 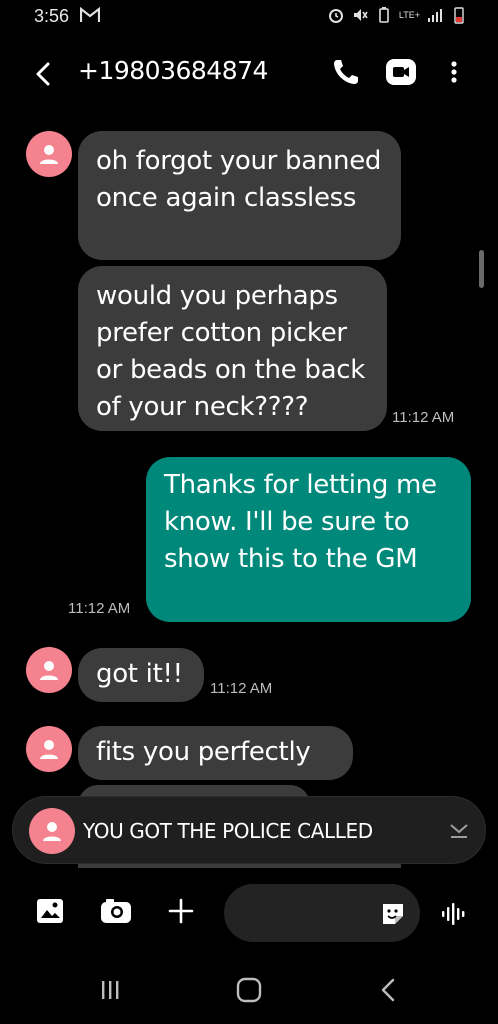 I want to click on sticker-icon, so click(x=393, y=914).